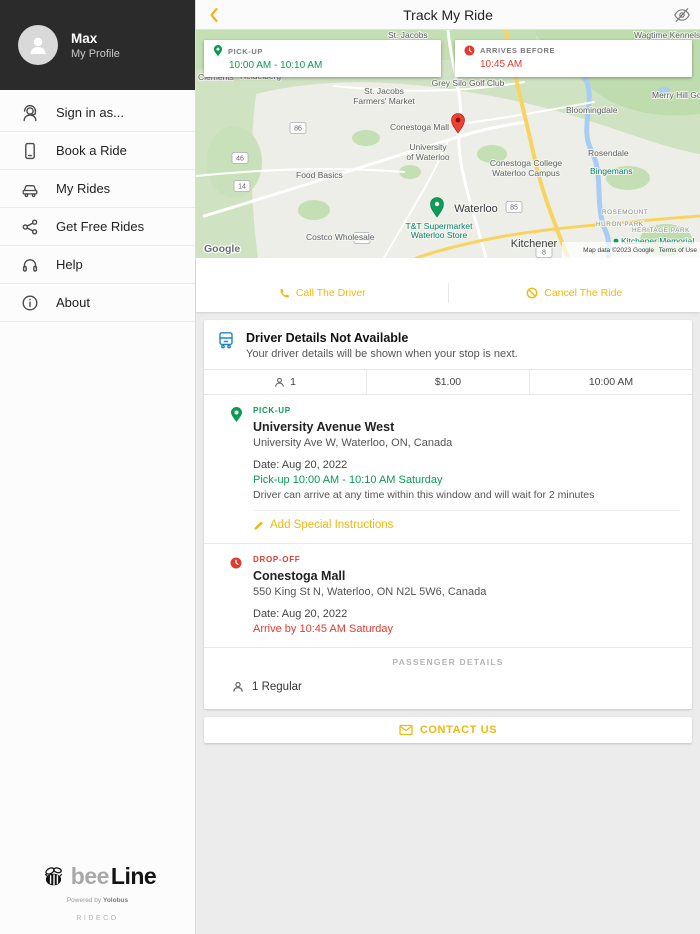 The height and width of the screenshot is (934, 700). Describe the element at coordinates (384, 101) in the screenshot. I see `map-label: Farmers' Market` at that location.